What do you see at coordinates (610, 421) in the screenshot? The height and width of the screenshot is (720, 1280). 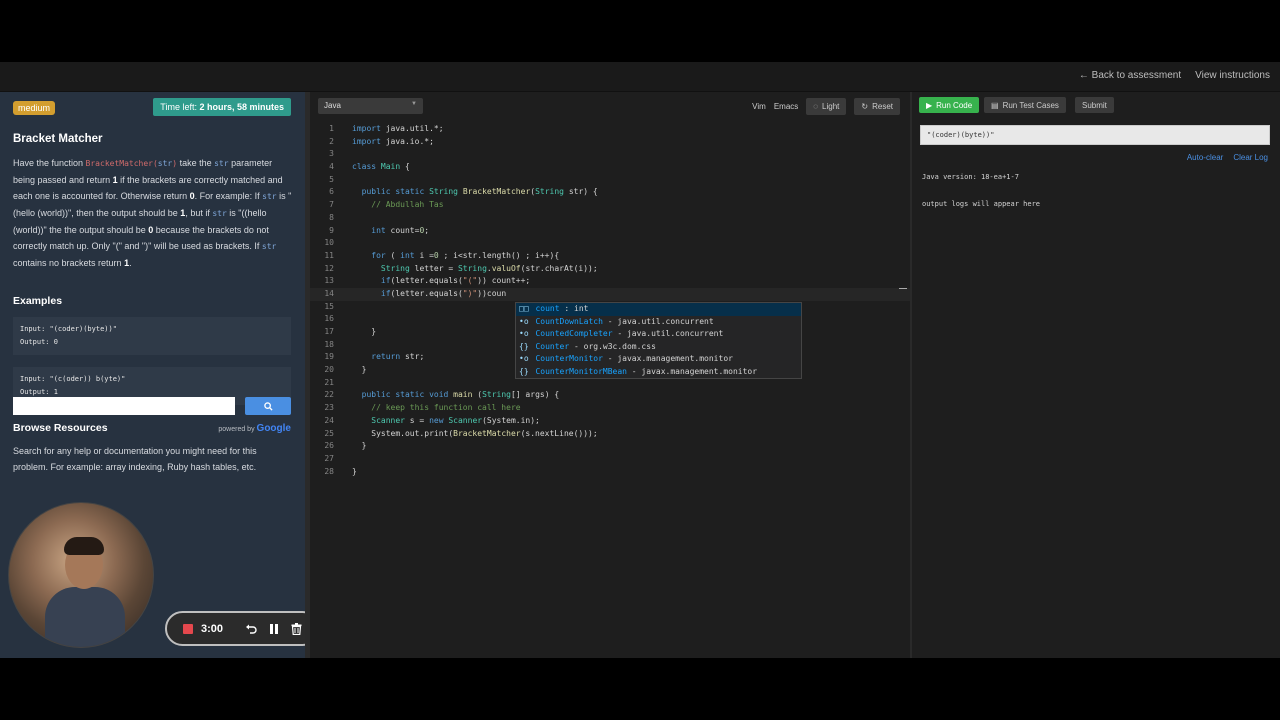 I see `code-line: 24 Scanner s = new Scanner(System.in);` at bounding box center [610, 421].